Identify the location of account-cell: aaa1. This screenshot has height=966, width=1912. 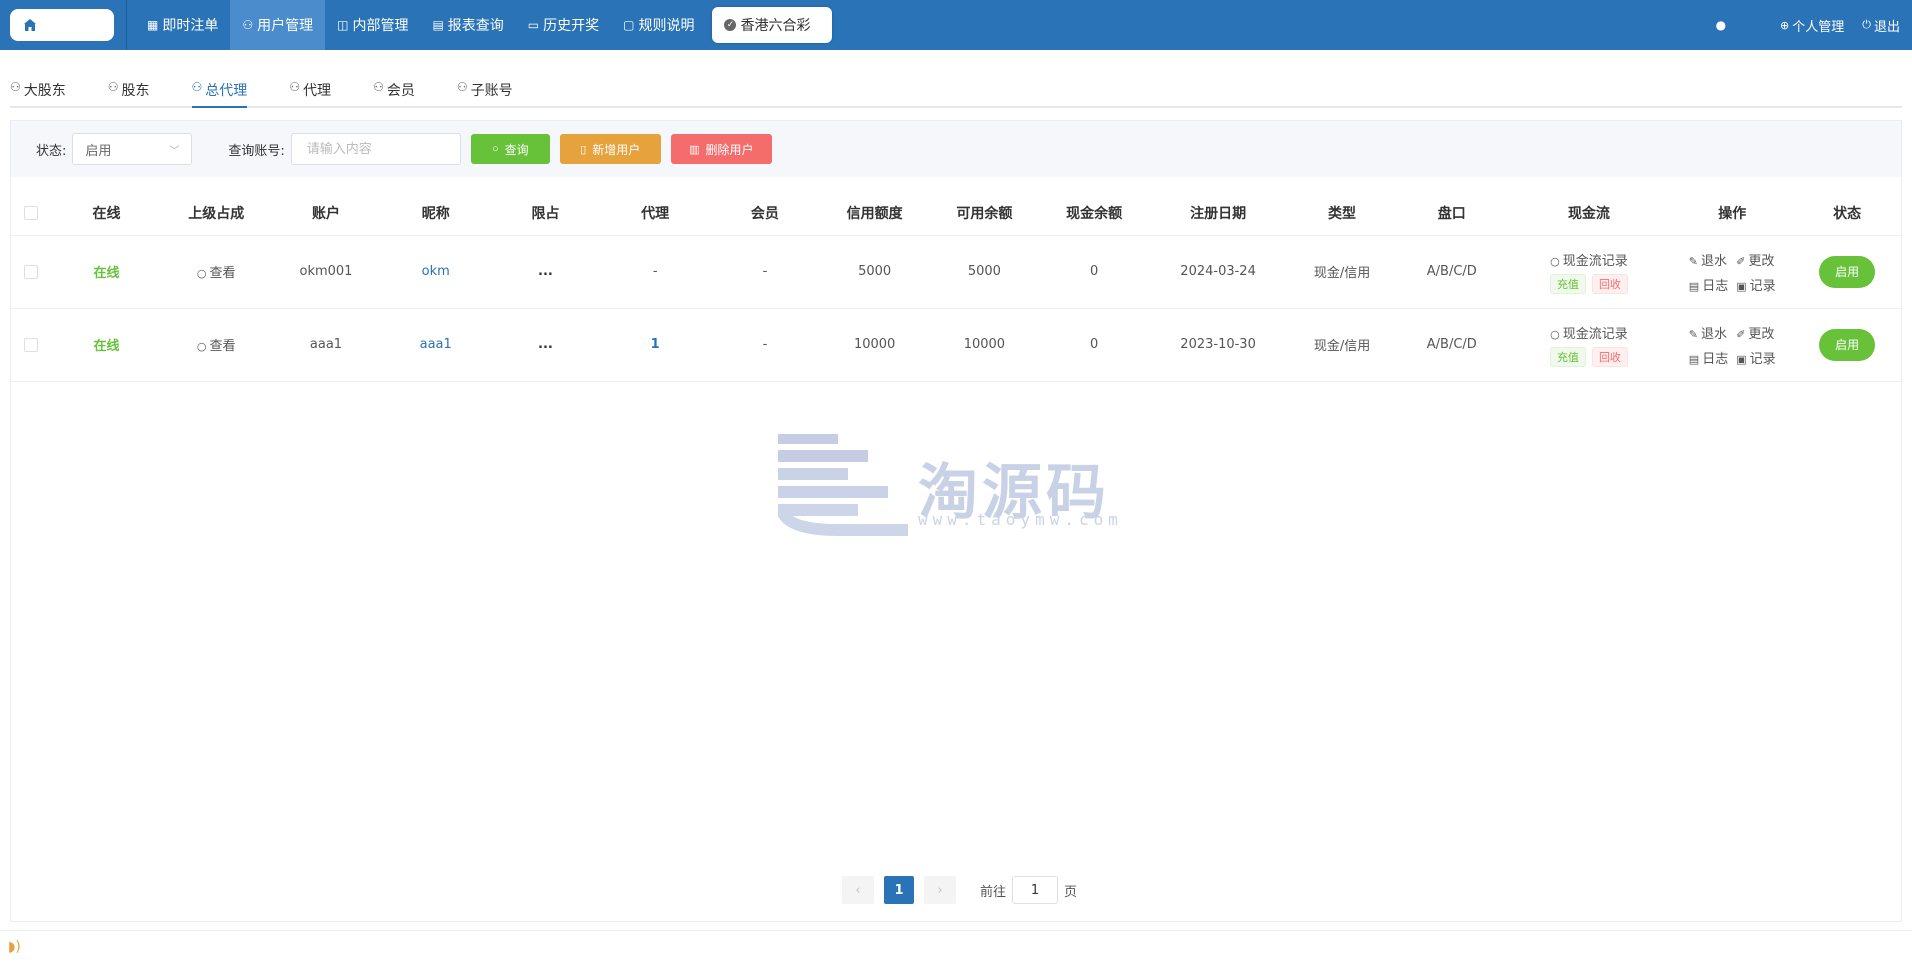
(326, 345).